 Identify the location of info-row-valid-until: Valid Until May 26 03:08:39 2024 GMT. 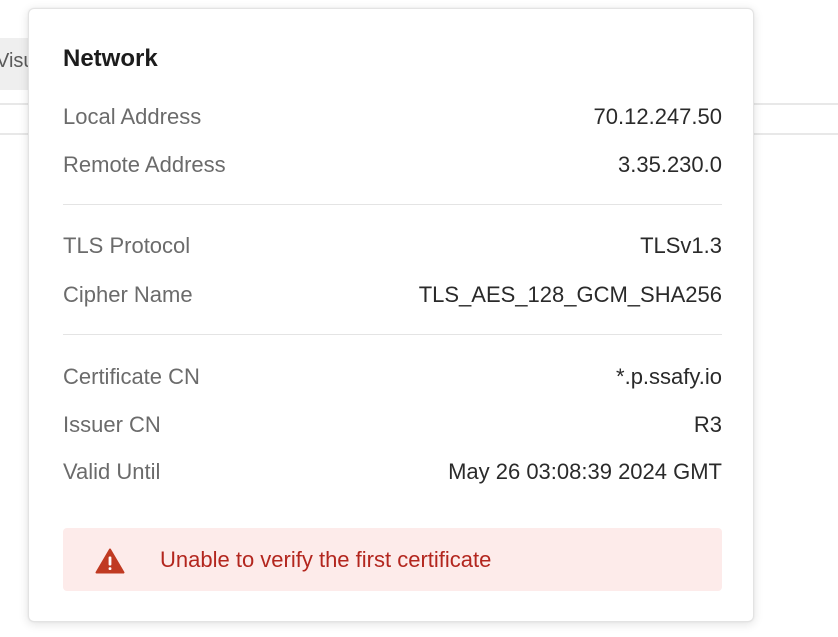
(392, 472).